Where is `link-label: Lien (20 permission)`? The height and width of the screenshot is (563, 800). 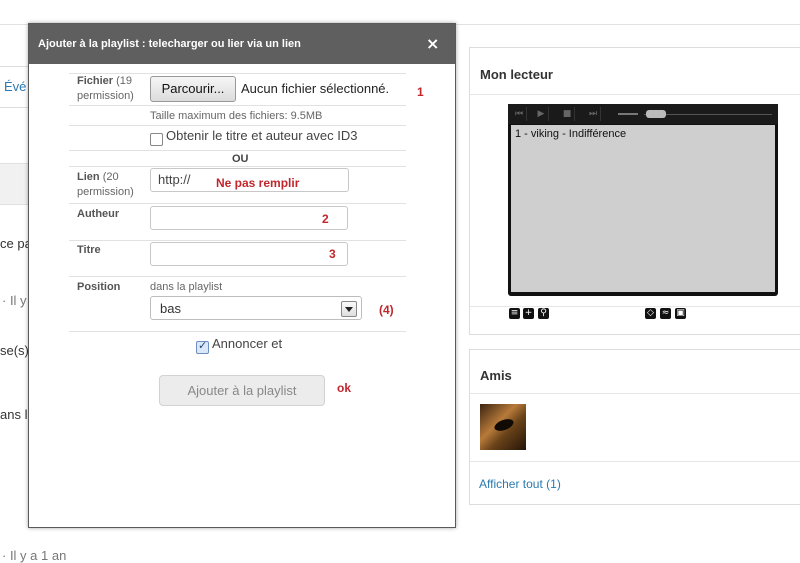
link-label: Lien (20 permission) is located at coordinates (105, 185).